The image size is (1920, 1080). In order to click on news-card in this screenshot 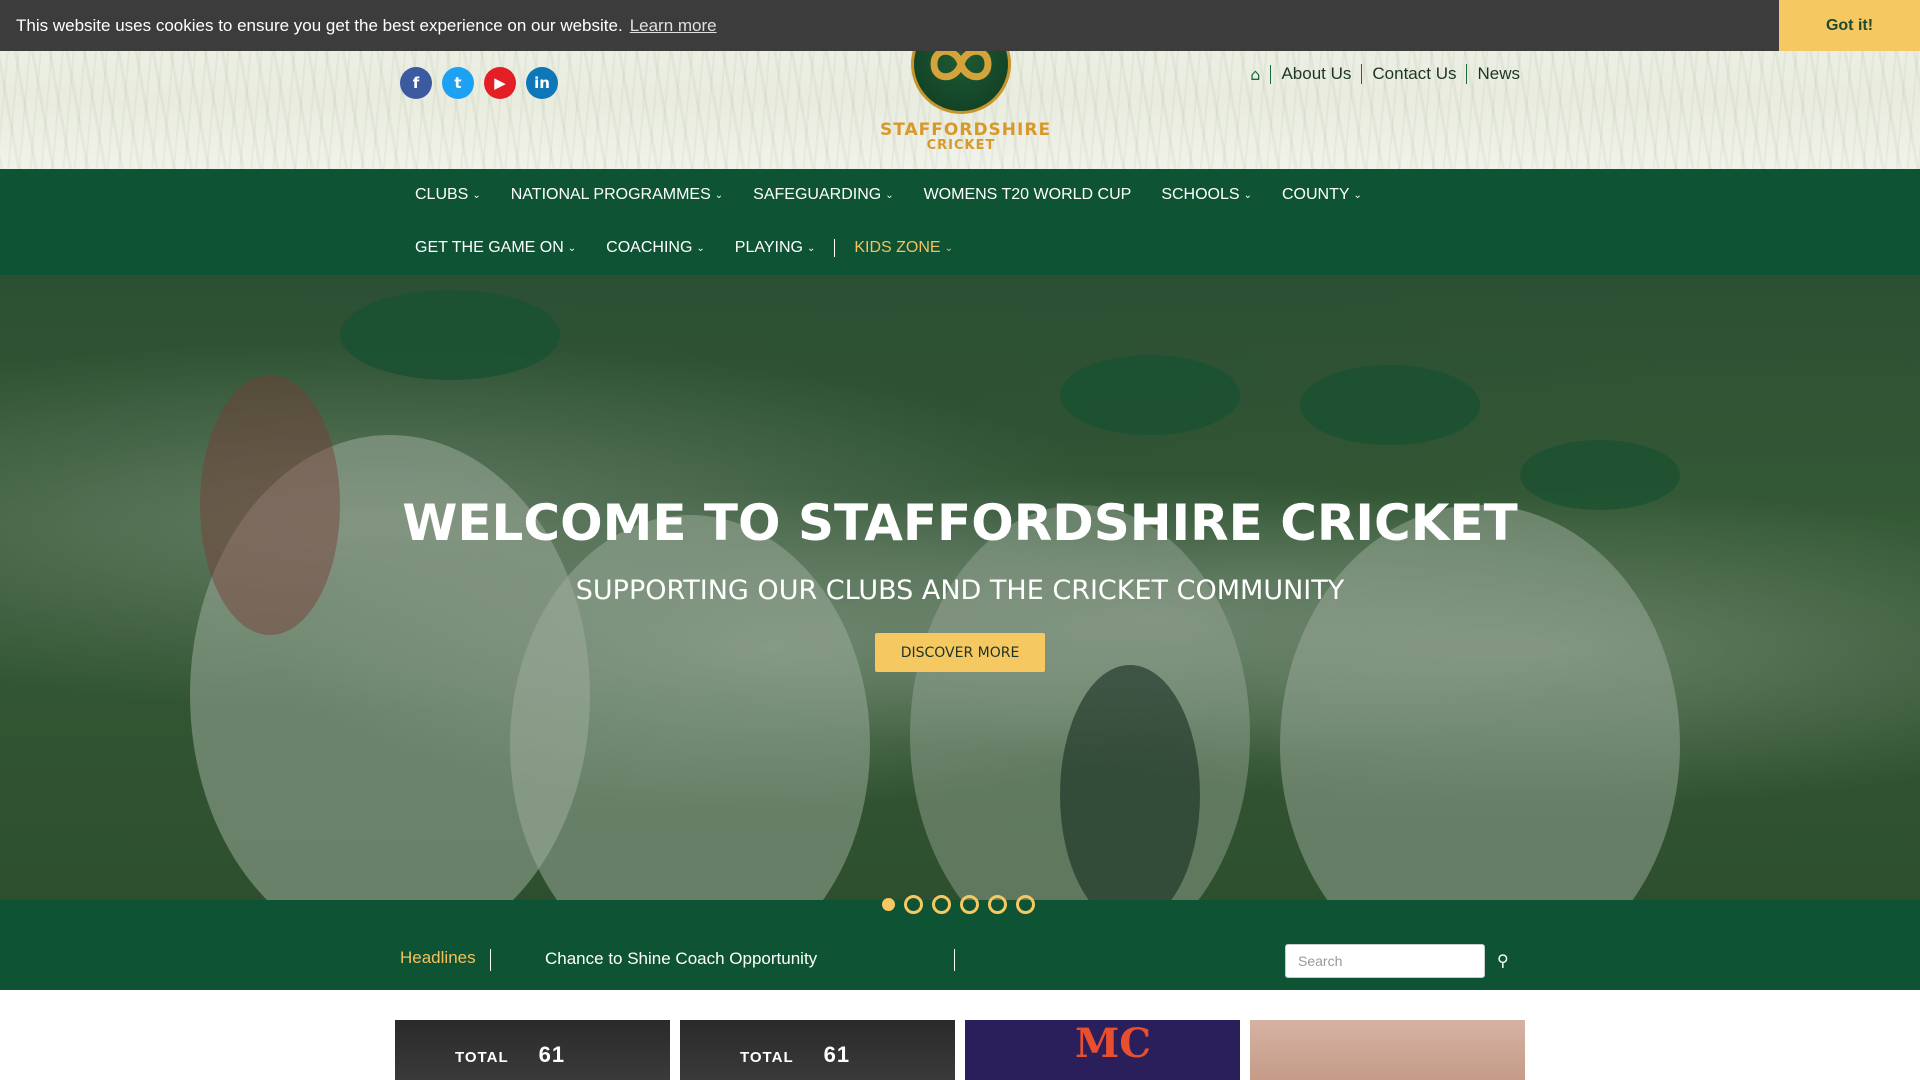, I will do `click(1387, 1050)`.